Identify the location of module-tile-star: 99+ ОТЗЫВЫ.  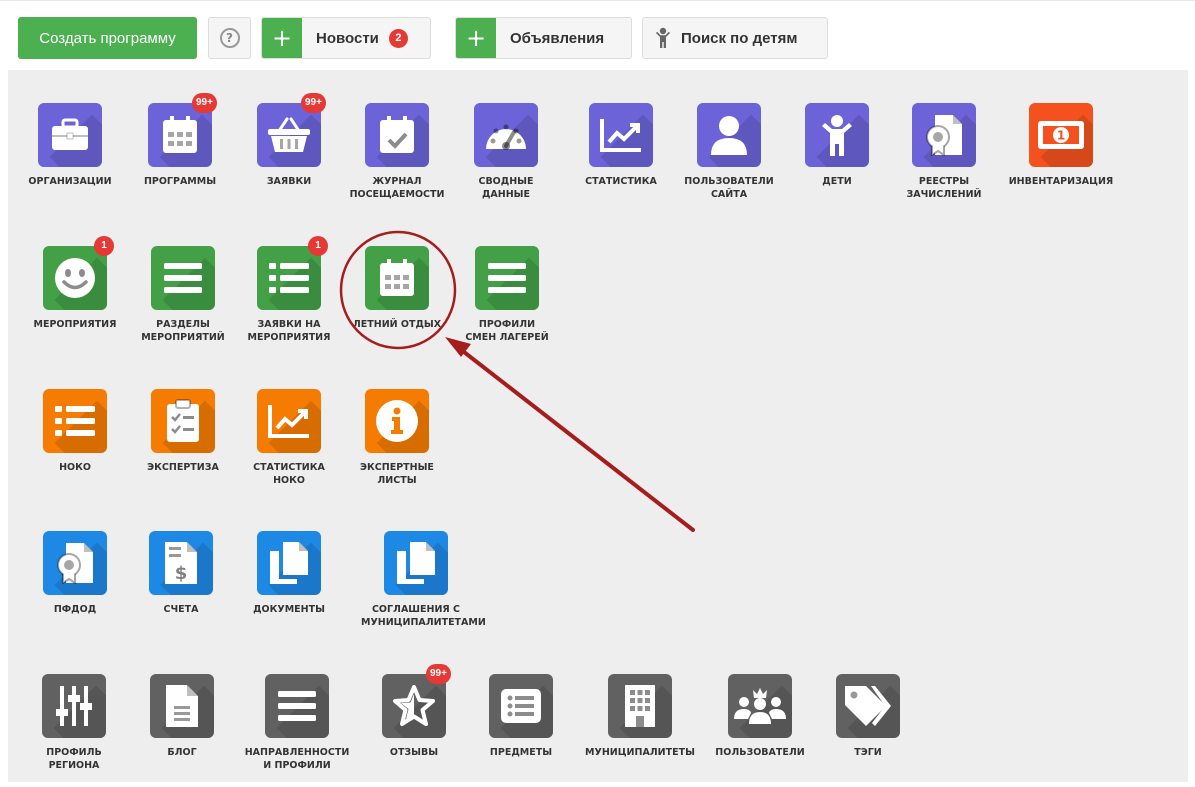
(414, 711).